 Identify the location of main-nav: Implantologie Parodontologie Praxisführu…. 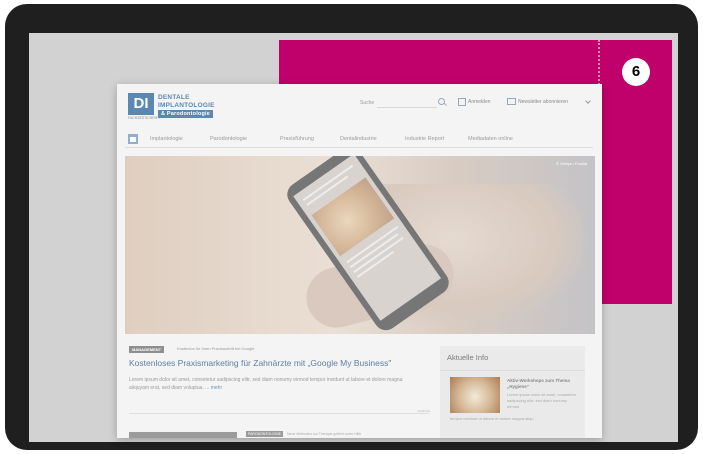
(359, 139).